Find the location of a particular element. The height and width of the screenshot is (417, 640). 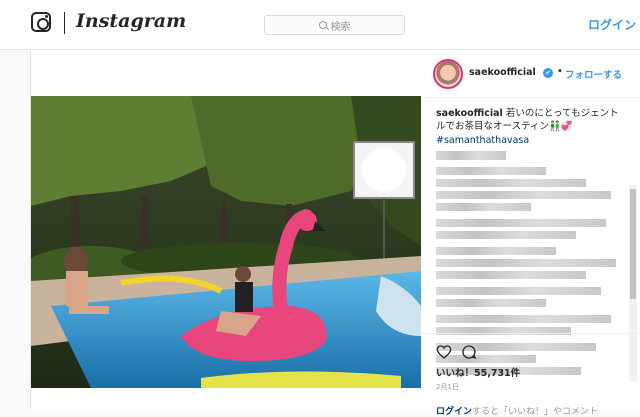

post-header: saekoofficial ✔ • フォローする is located at coordinates (530, 74).